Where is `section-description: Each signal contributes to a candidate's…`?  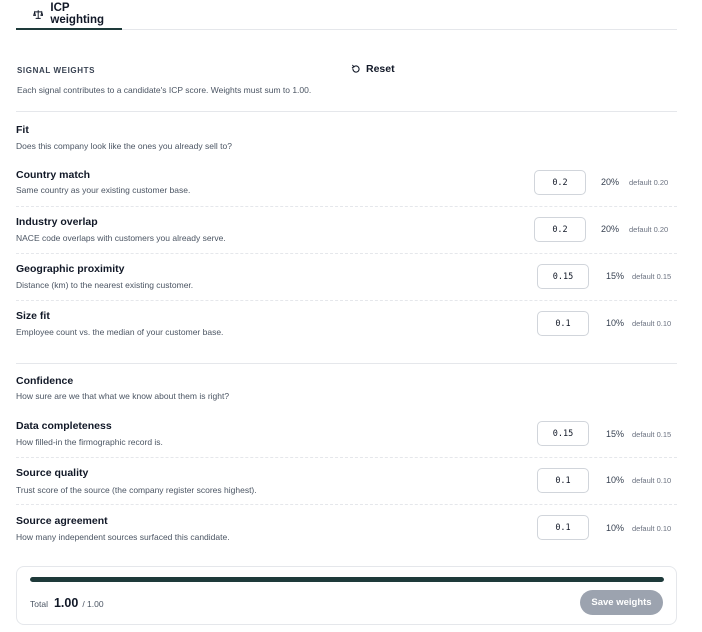
section-description: Each signal contributes to a candidate's… is located at coordinates (164, 90).